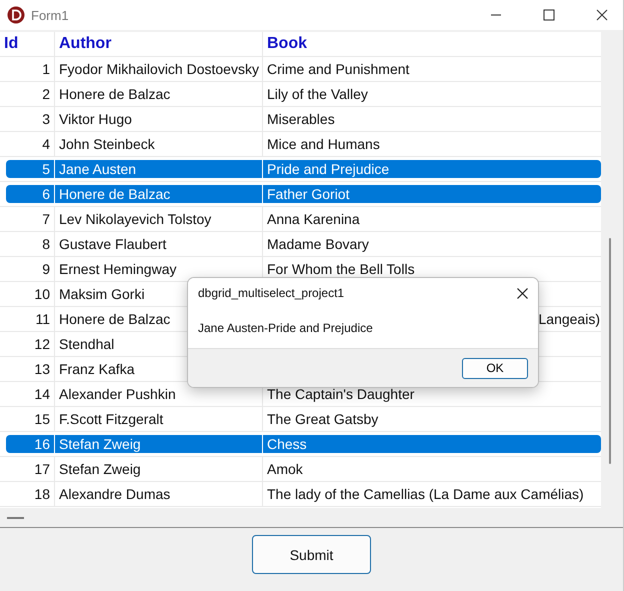 This screenshot has height=591, width=624. I want to click on table-cell: Fyodor Mikhailovich Dostoevsky, so click(159, 69).